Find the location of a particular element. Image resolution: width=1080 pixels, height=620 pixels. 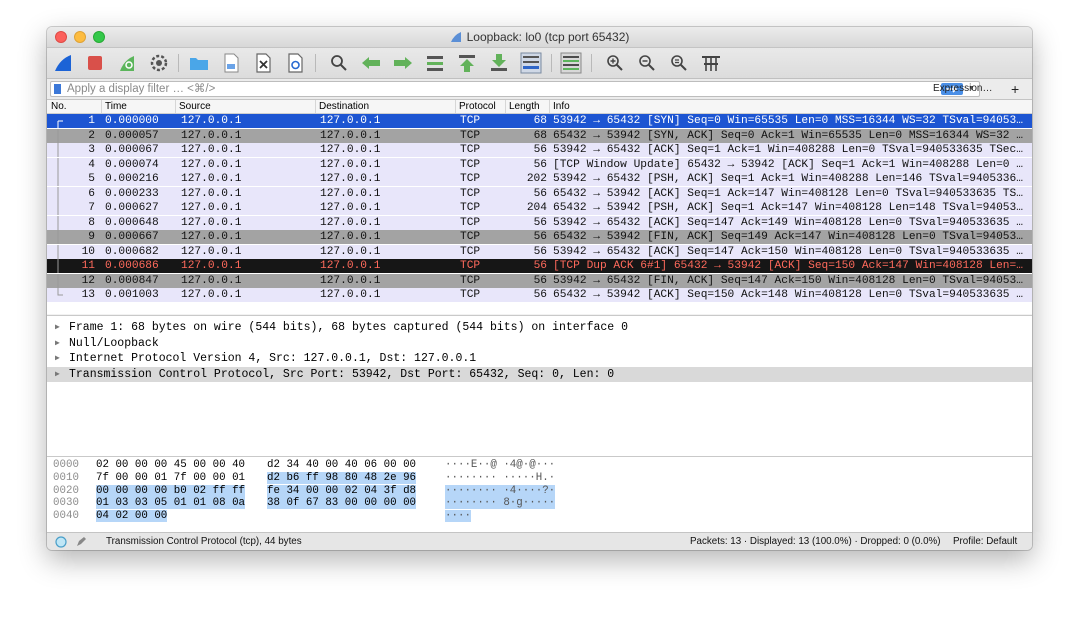

toolbar-separator is located at coordinates (591, 63).